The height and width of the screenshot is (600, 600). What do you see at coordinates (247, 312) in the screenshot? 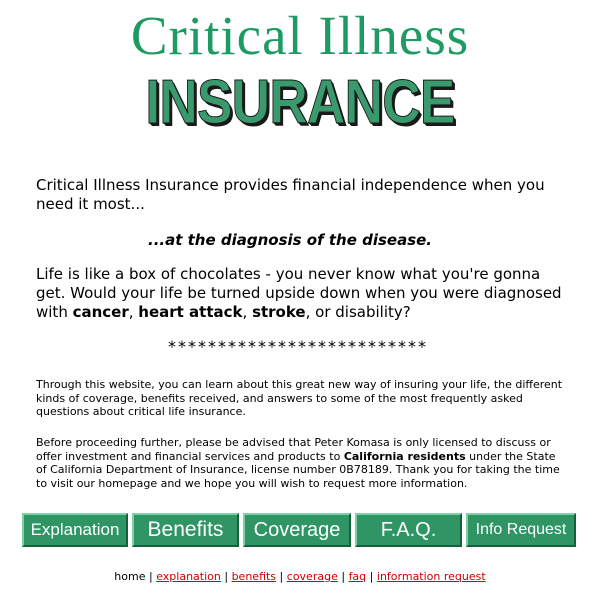
I see `para2-sep-2: ,` at bounding box center [247, 312].